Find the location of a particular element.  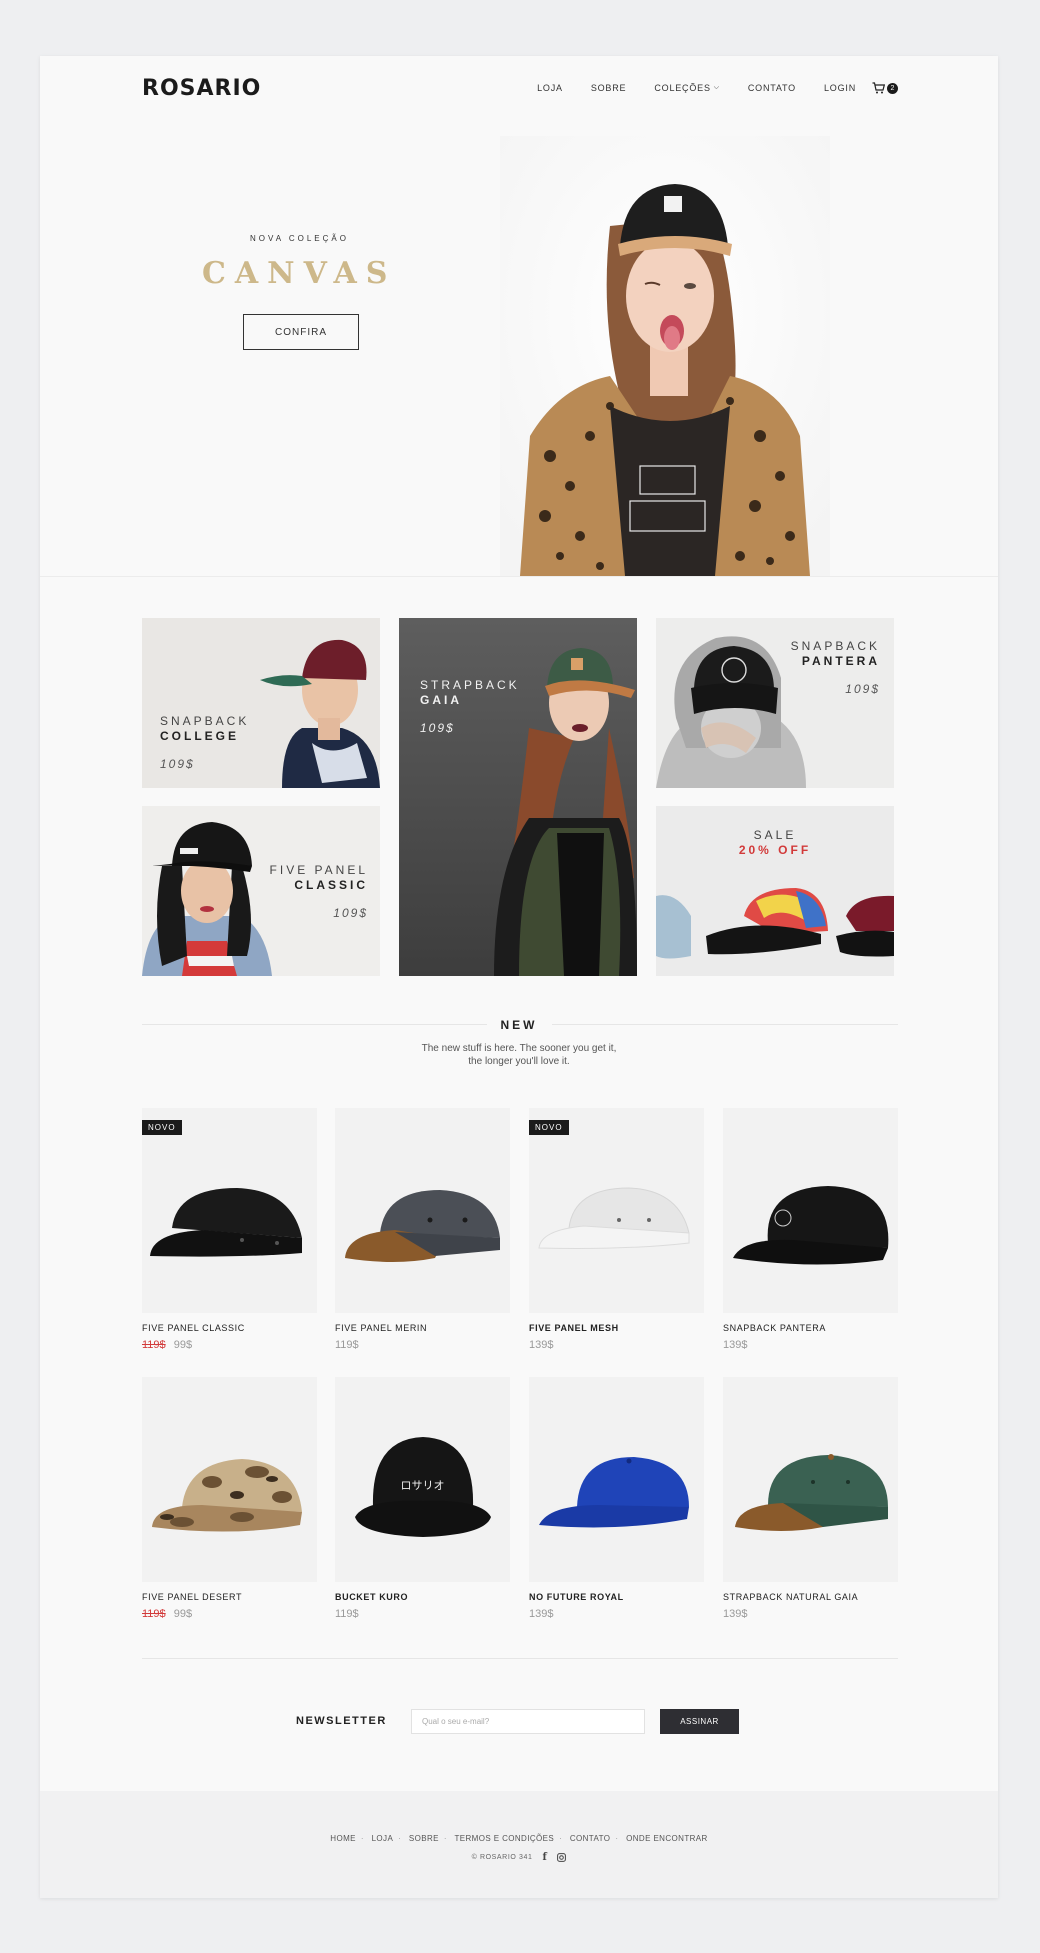

nav-loja: LOJA is located at coordinates (550, 88).